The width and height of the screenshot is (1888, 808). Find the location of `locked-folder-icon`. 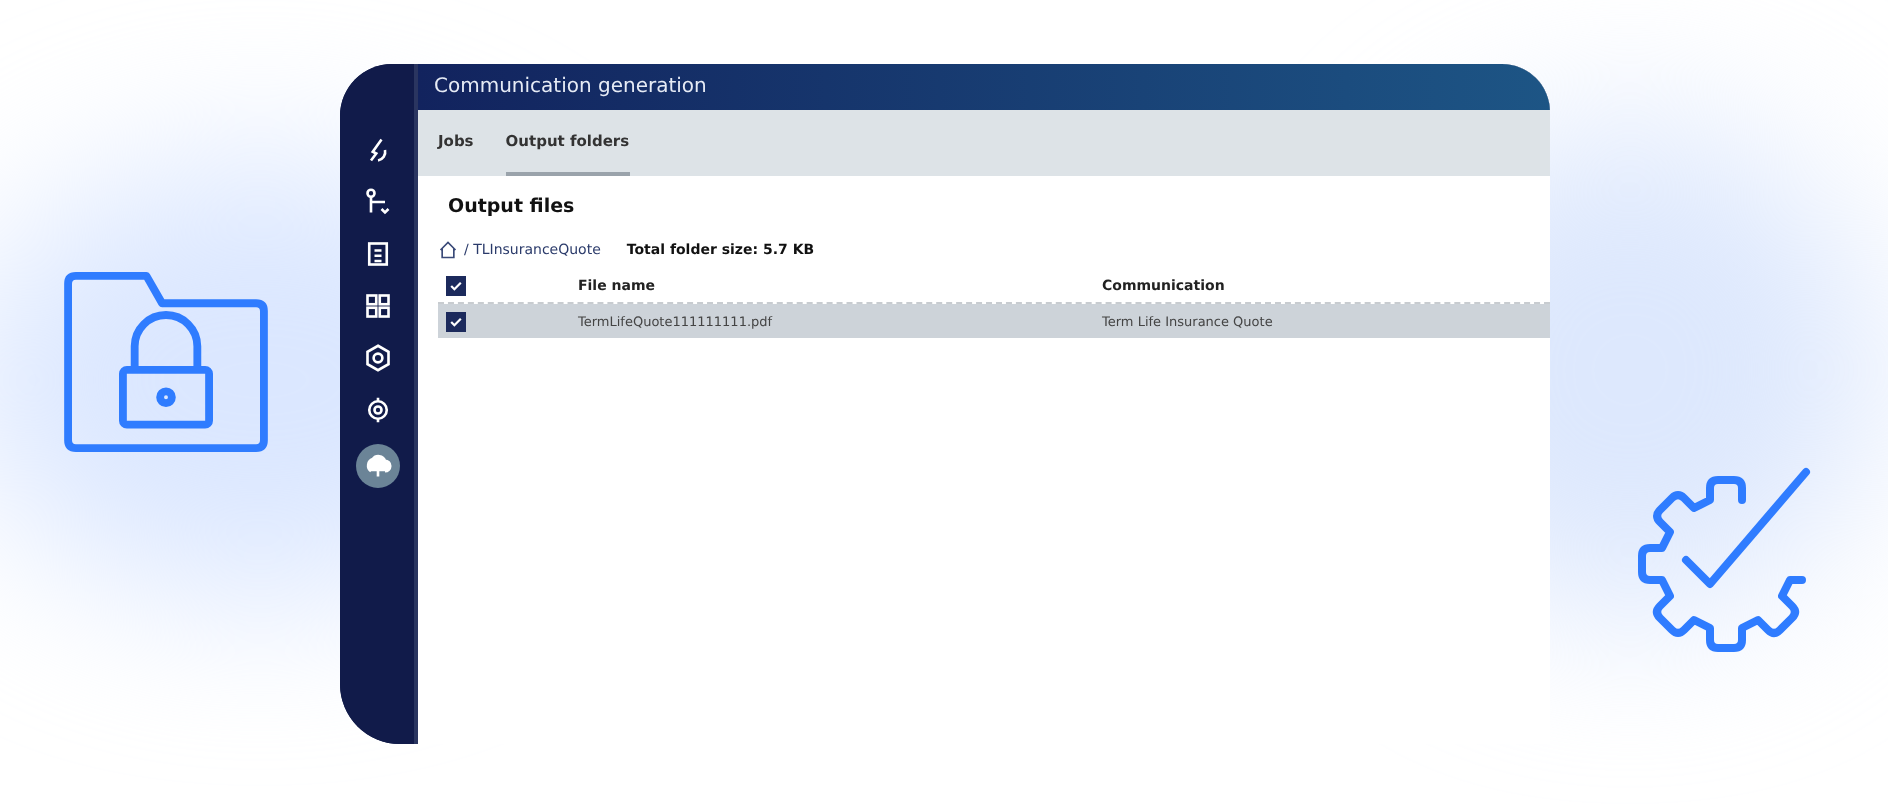

locked-folder-icon is located at coordinates (166, 362).